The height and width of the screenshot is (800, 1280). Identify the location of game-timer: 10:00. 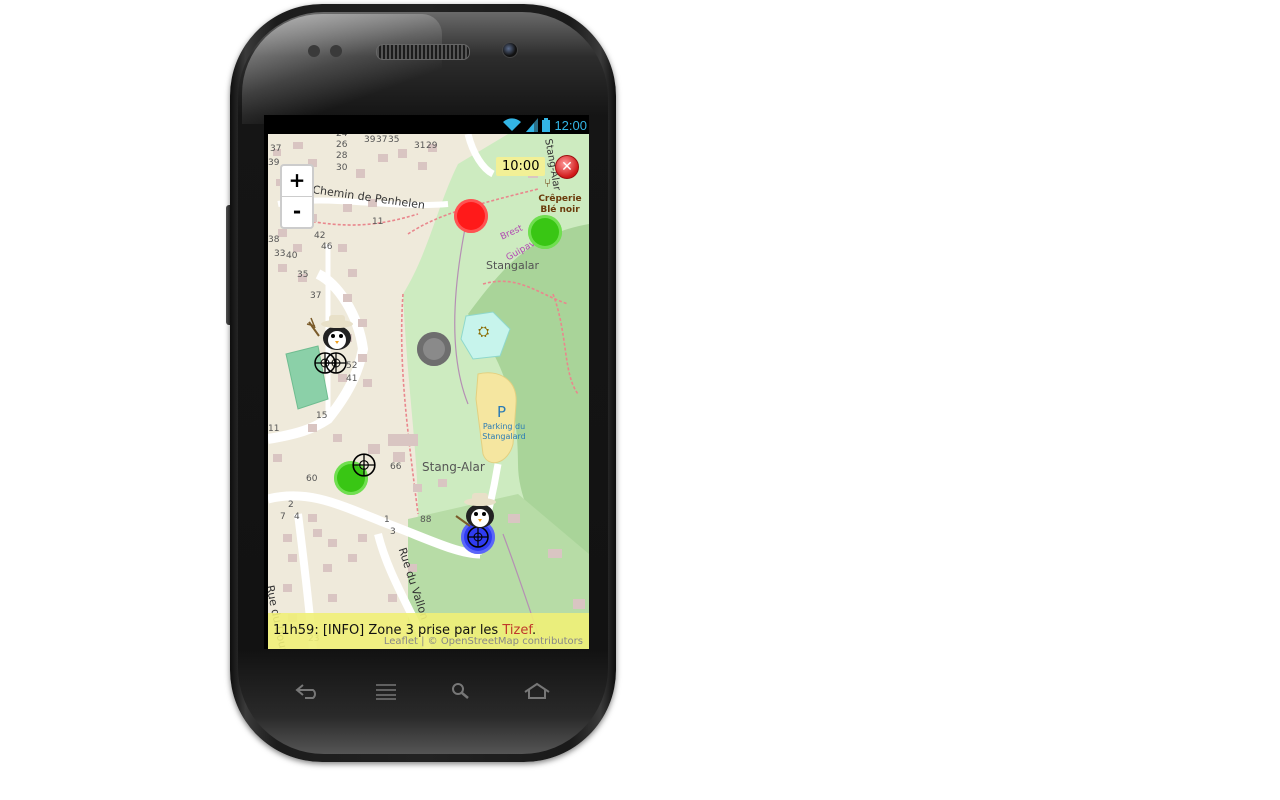
(521, 166).